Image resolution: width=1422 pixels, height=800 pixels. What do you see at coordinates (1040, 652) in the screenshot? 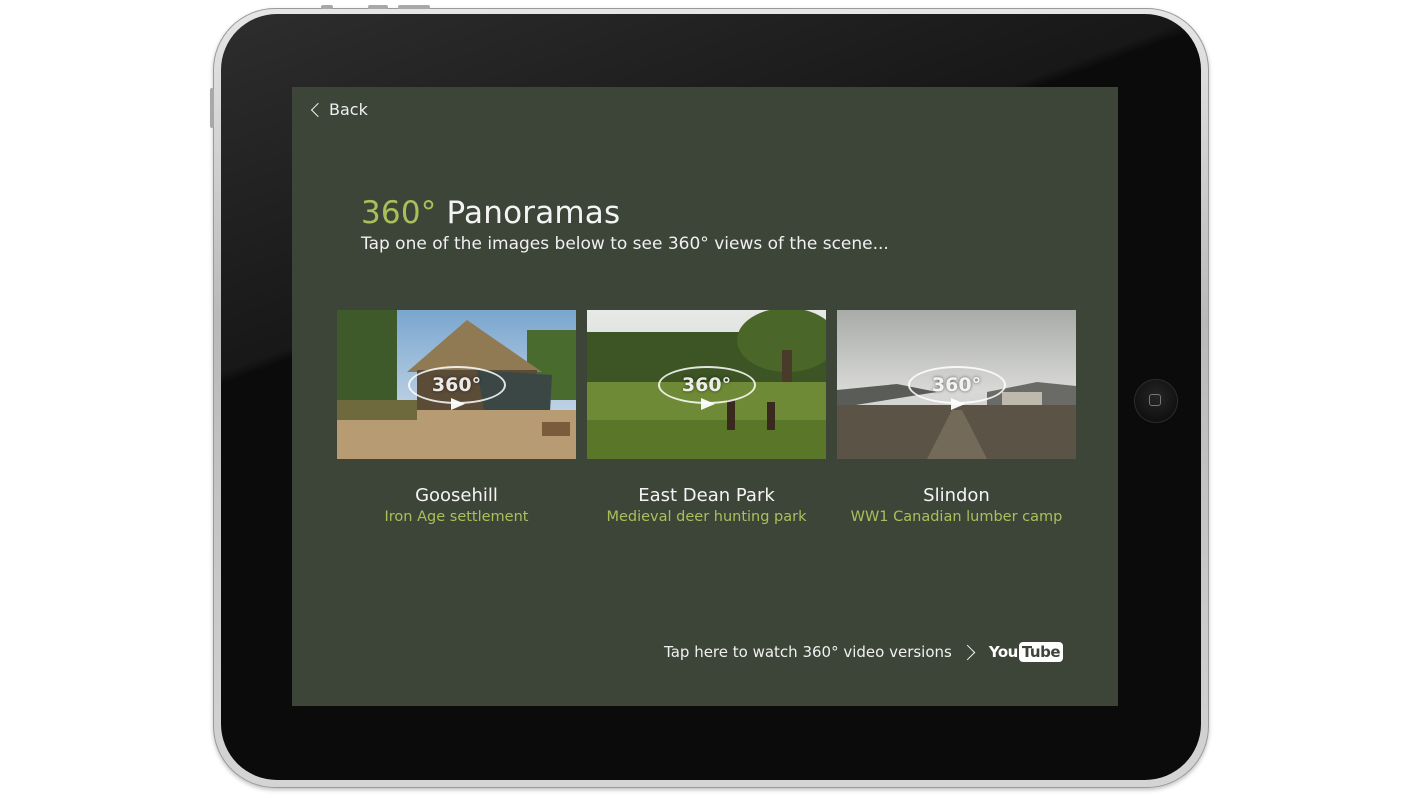
I see `youtube-tube: Tube` at bounding box center [1040, 652].